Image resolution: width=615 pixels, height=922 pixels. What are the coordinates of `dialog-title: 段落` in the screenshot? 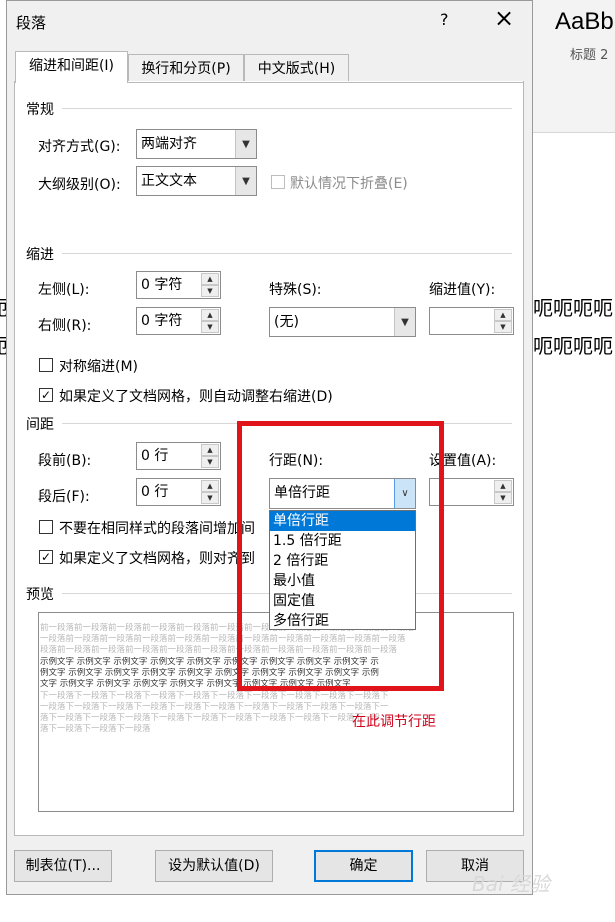 It's located at (31, 23).